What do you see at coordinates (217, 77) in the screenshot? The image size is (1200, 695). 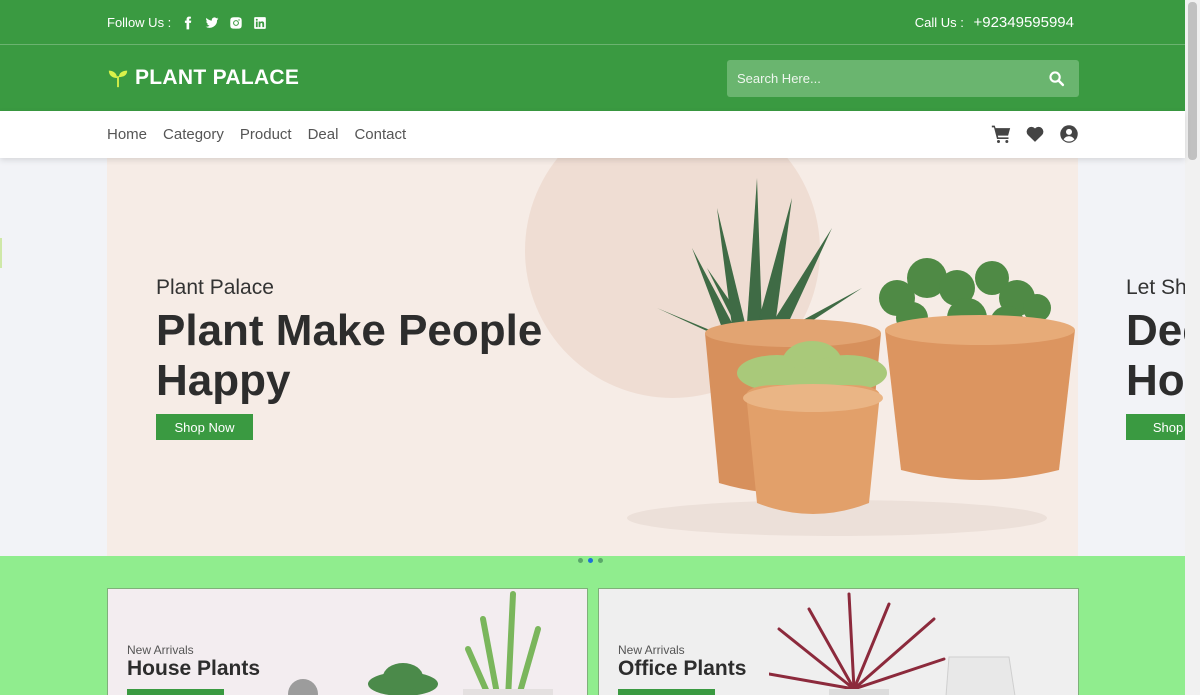 I see `brand-name: PLANT PALACE` at bounding box center [217, 77].